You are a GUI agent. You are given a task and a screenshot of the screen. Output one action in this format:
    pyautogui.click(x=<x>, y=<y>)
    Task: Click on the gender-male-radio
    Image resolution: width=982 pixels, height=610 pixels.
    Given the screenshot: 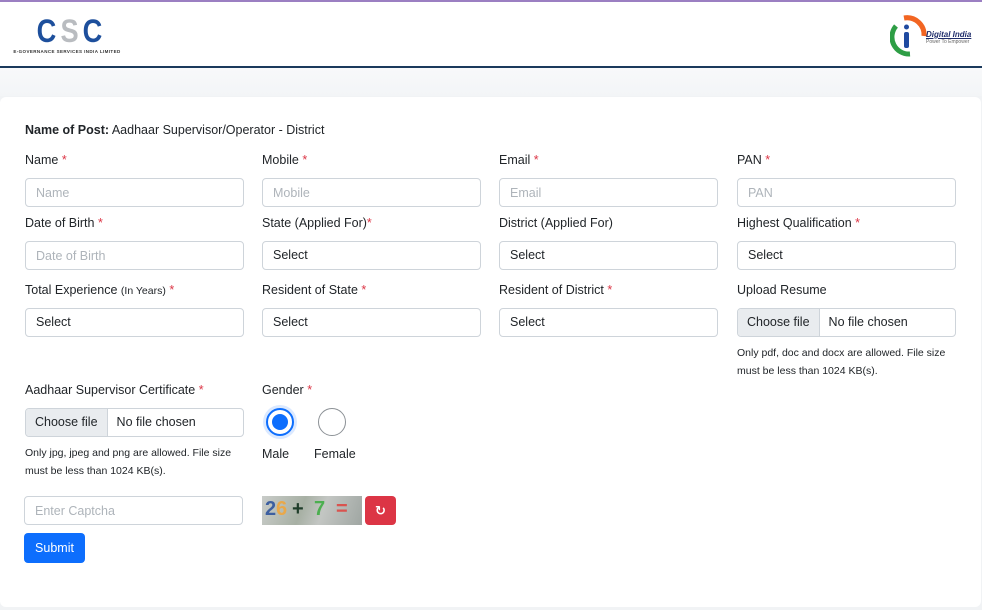 What is the action you would take?
    pyautogui.click(x=280, y=422)
    